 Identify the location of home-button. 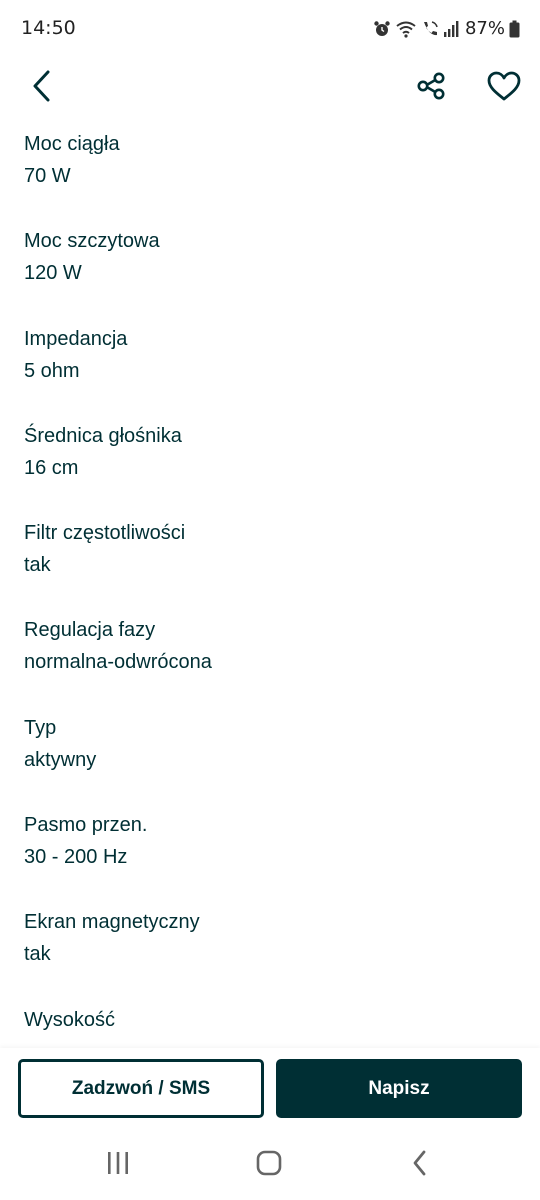
(269, 1165).